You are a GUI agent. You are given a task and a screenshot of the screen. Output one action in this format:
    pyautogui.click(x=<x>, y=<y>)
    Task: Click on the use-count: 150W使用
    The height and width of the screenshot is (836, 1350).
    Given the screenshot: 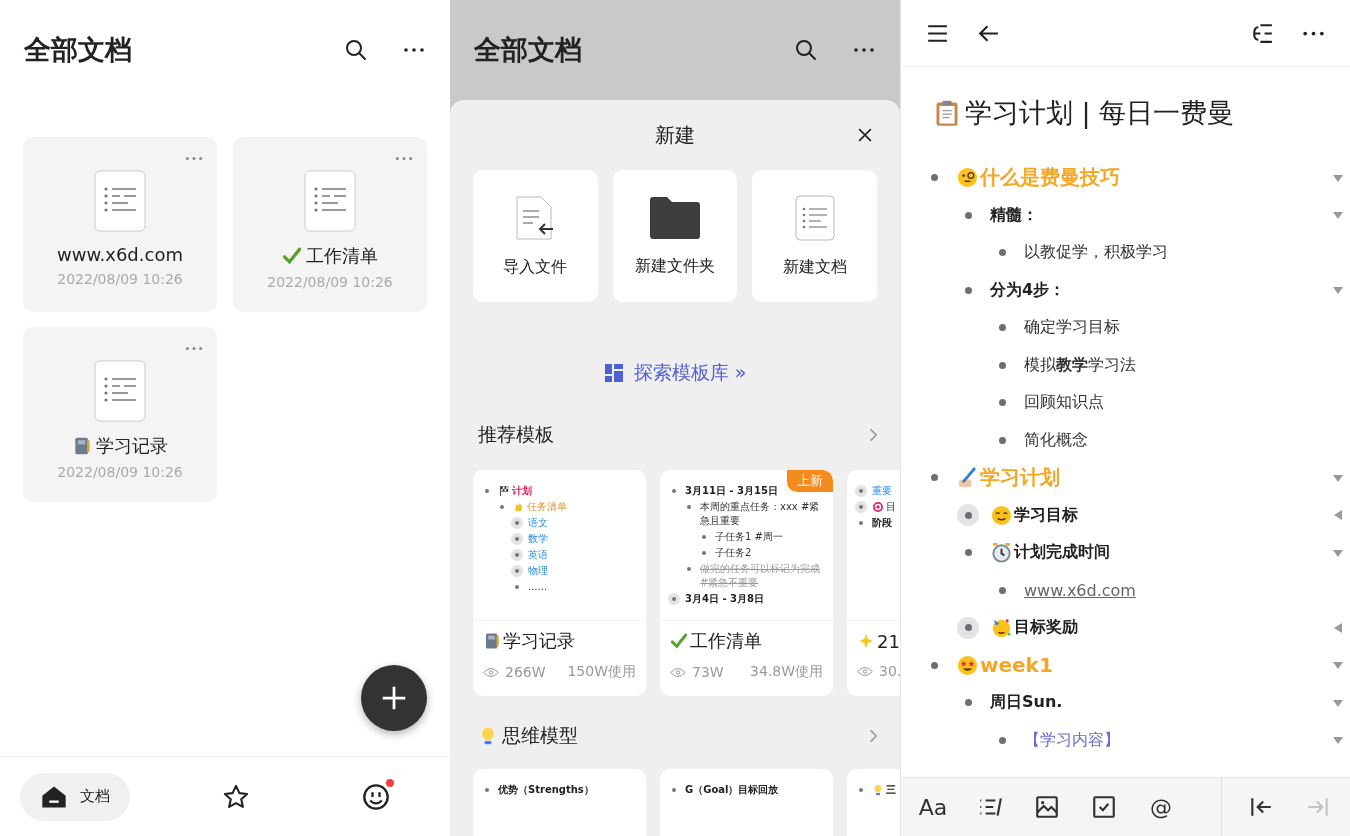 What is the action you would take?
    pyautogui.click(x=601, y=672)
    